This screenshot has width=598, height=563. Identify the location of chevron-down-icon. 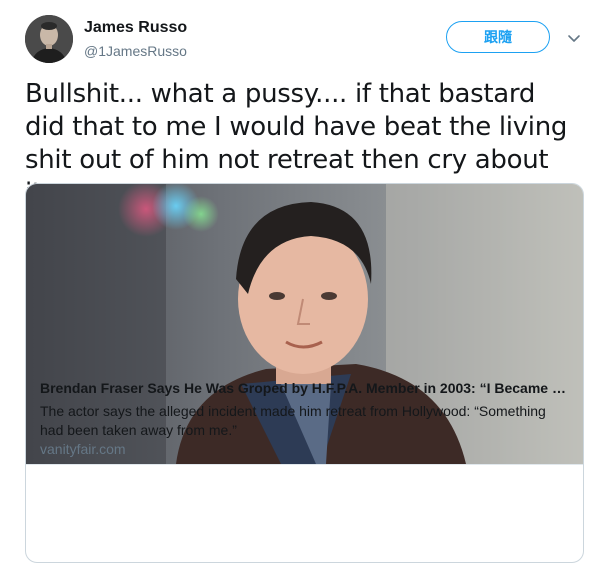
(574, 38).